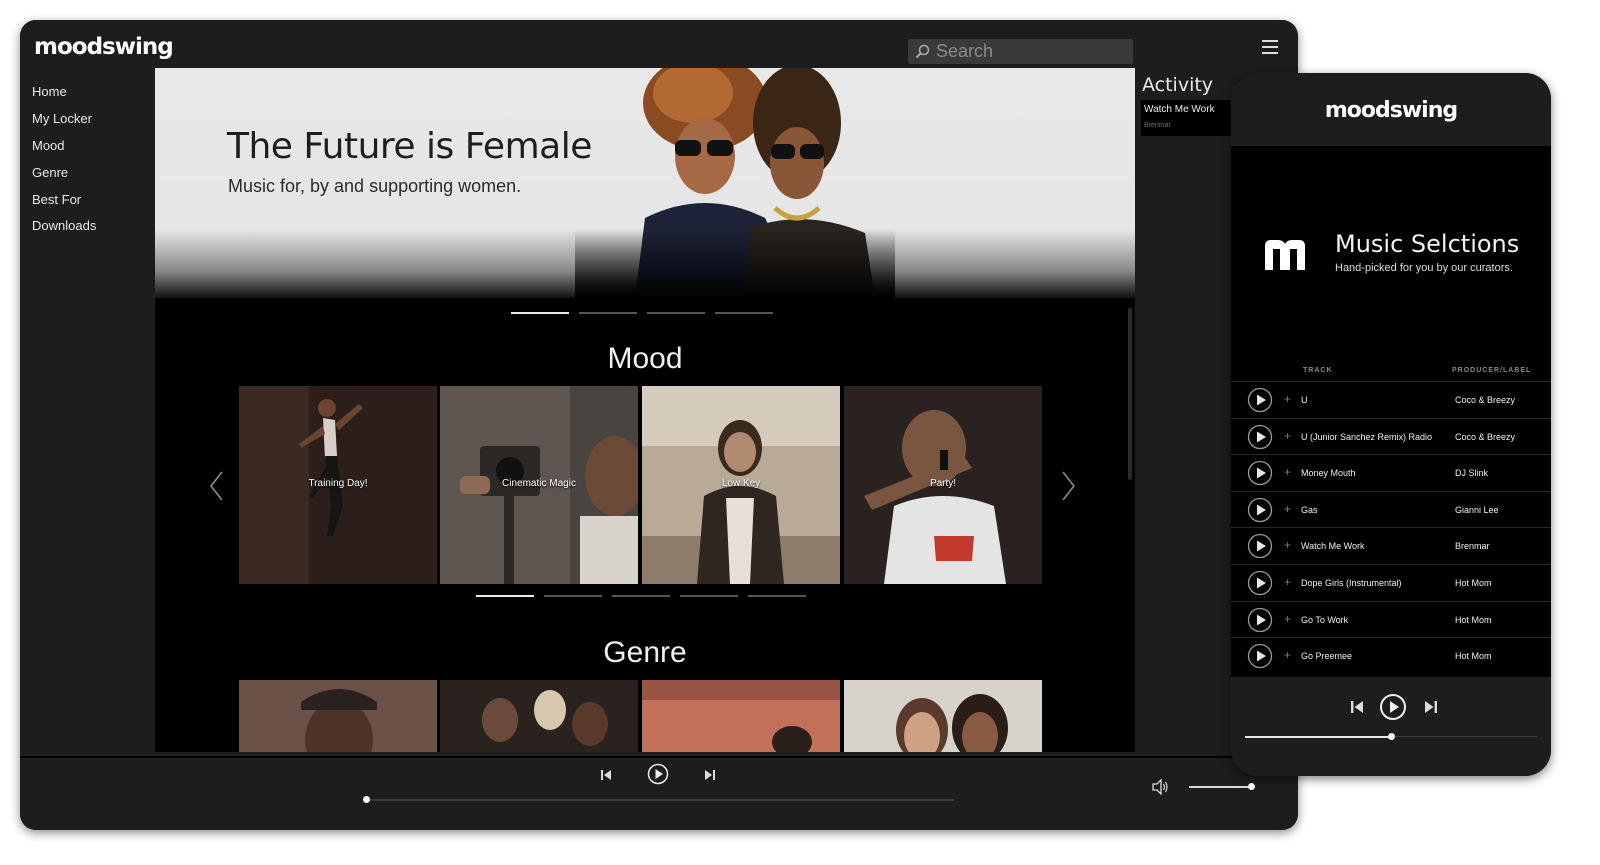  I want to click on mood-tile-label: Party!, so click(943, 483).